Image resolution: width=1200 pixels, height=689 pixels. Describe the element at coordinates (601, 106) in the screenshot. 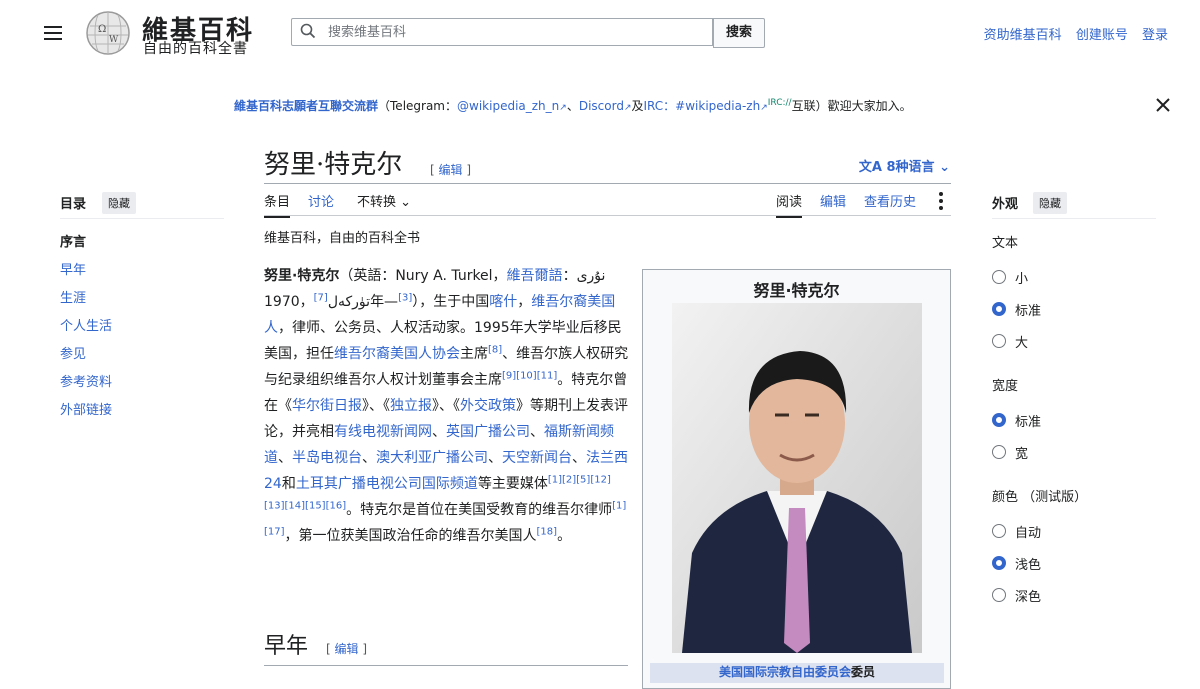

I see `discord-link: Discord` at that location.